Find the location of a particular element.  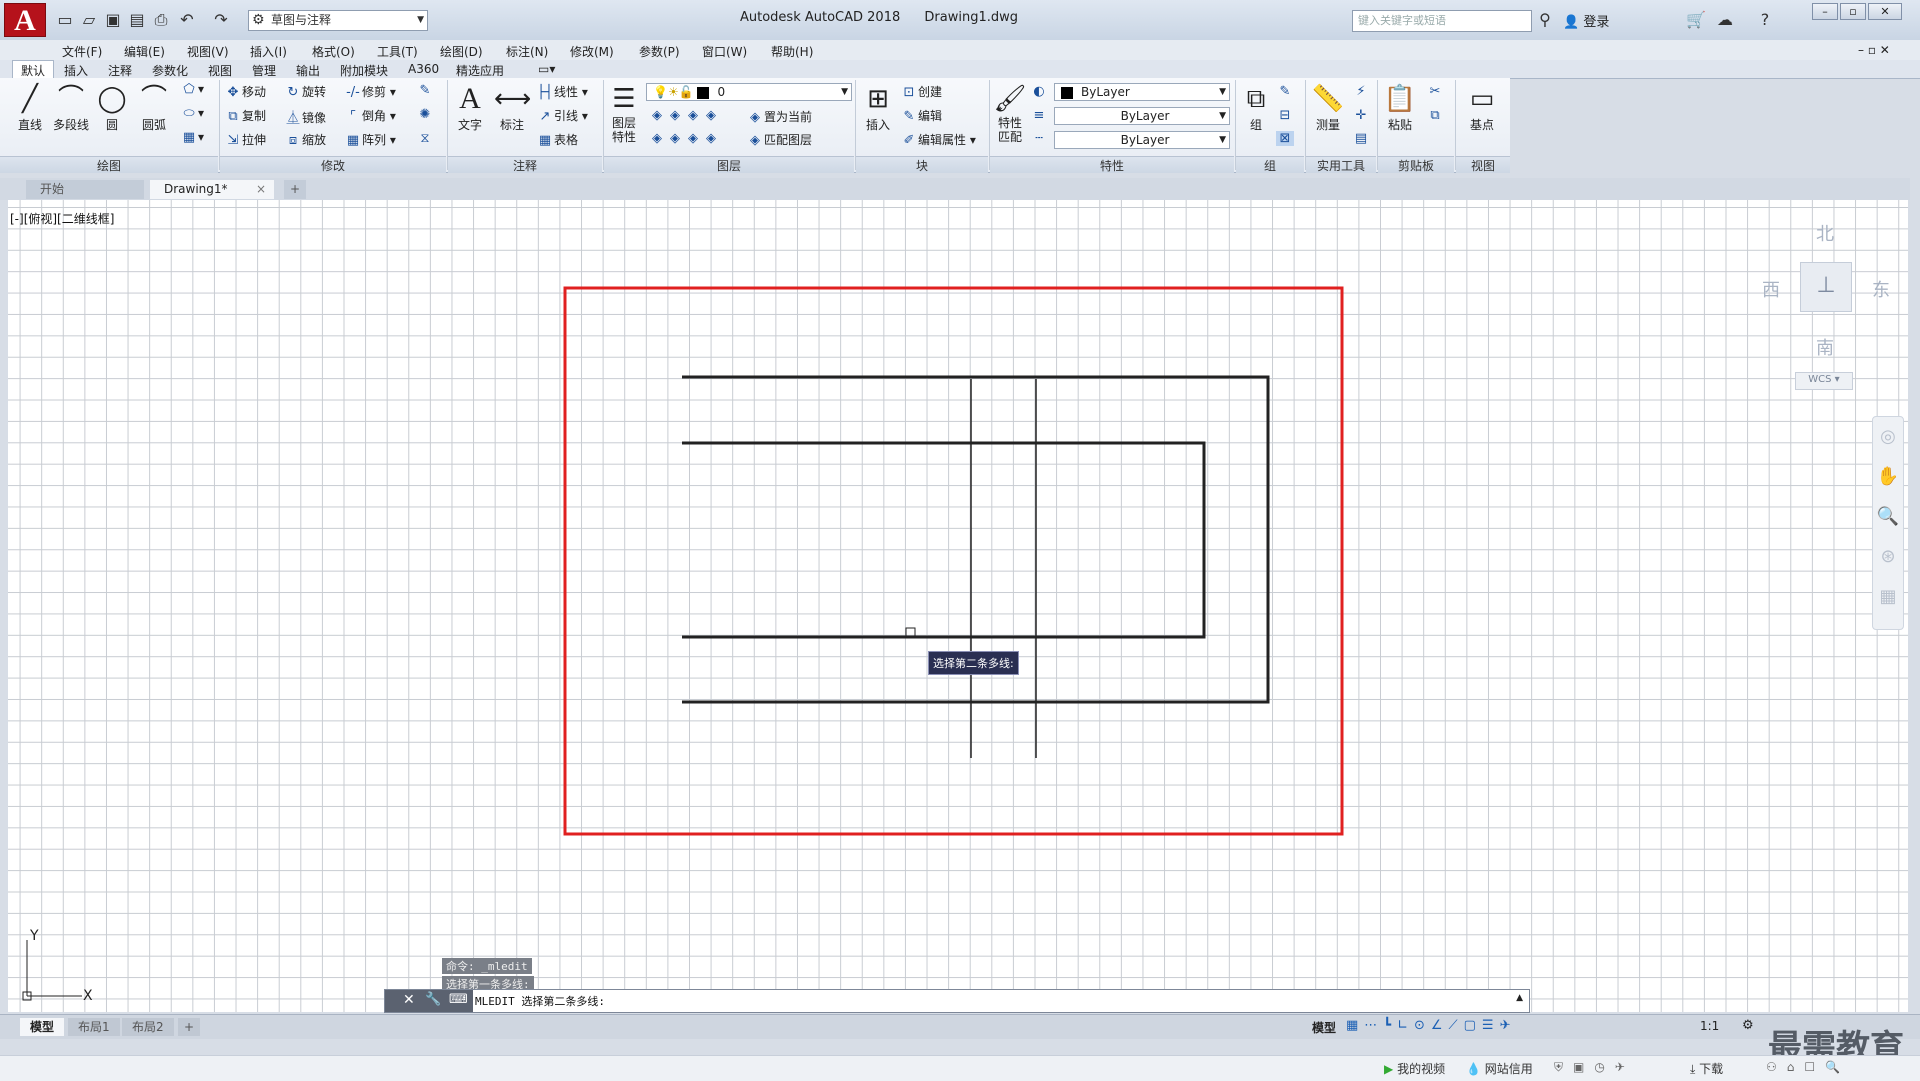

annotation-scale: 1:1 is located at coordinates (1709, 1026).